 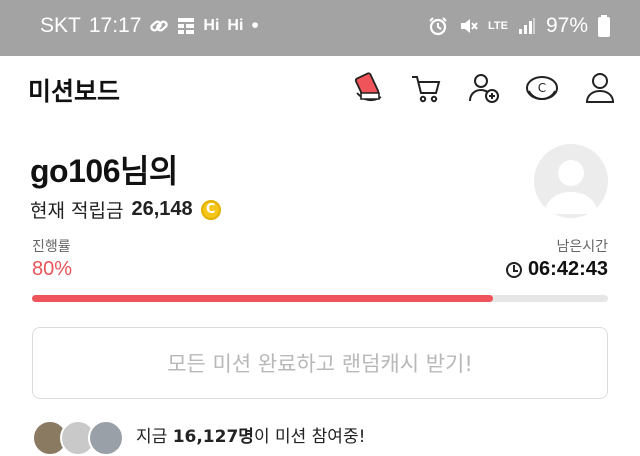 What do you see at coordinates (426, 88) in the screenshot?
I see `cart-icon` at bounding box center [426, 88].